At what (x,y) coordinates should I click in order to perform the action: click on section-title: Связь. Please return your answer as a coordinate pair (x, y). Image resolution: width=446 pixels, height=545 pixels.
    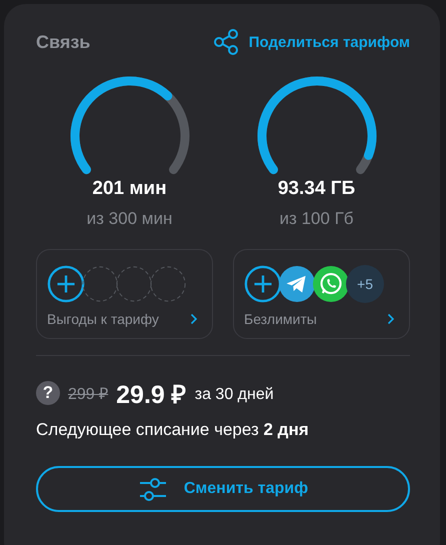
    Looking at the image, I should click on (63, 42).